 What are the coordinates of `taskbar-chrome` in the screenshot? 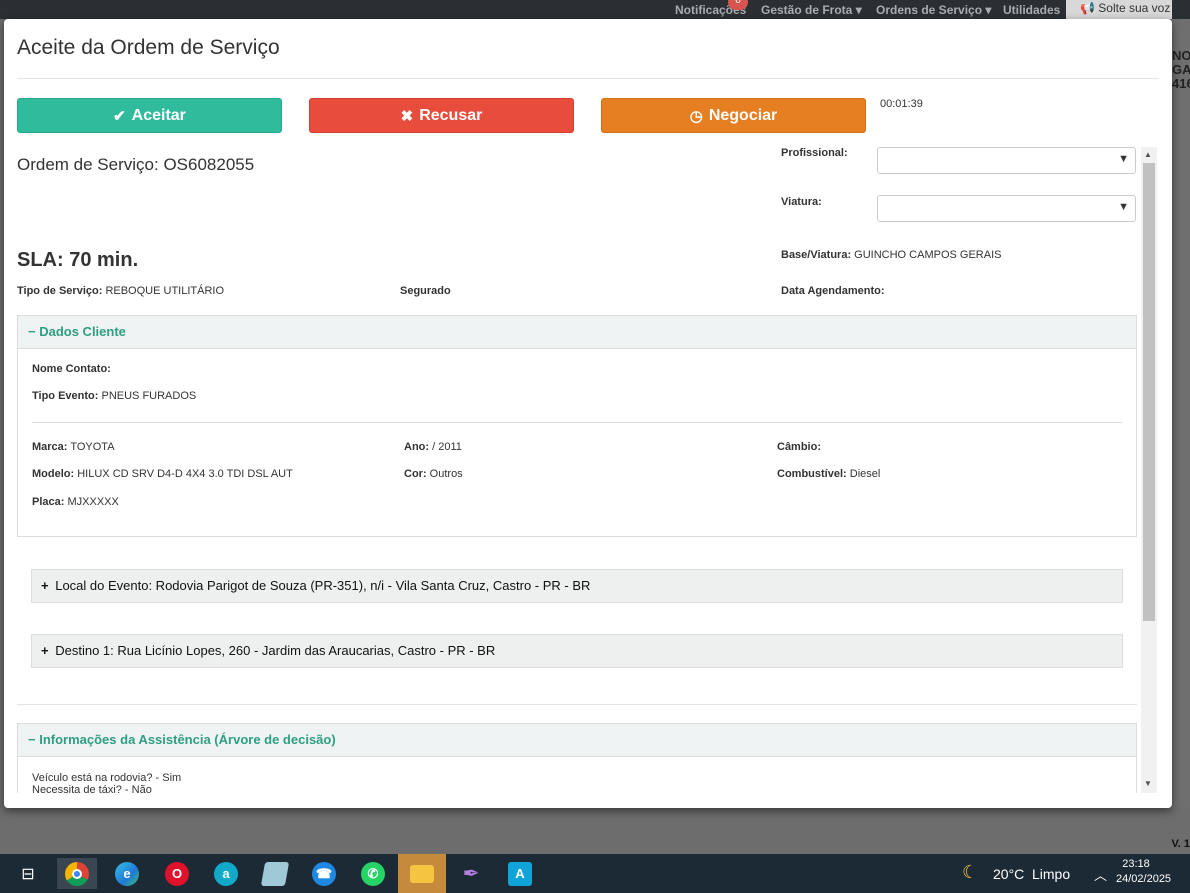 It's located at (77, 873).